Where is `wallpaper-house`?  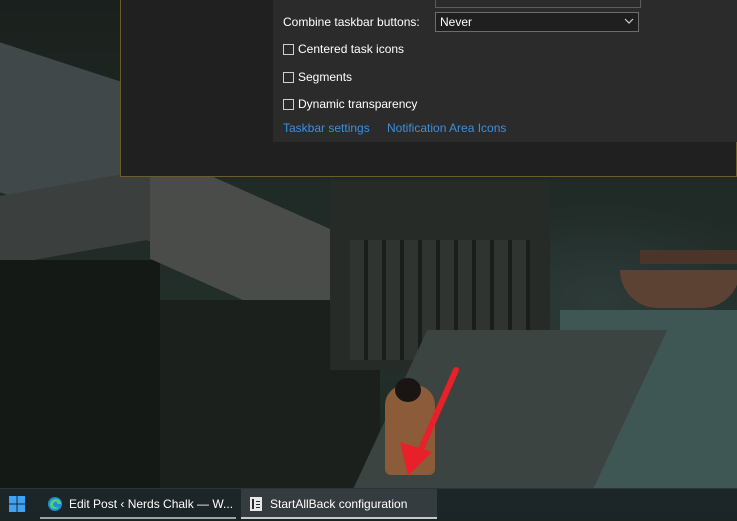 wallpaper-house is located at coordinates (80, 374).